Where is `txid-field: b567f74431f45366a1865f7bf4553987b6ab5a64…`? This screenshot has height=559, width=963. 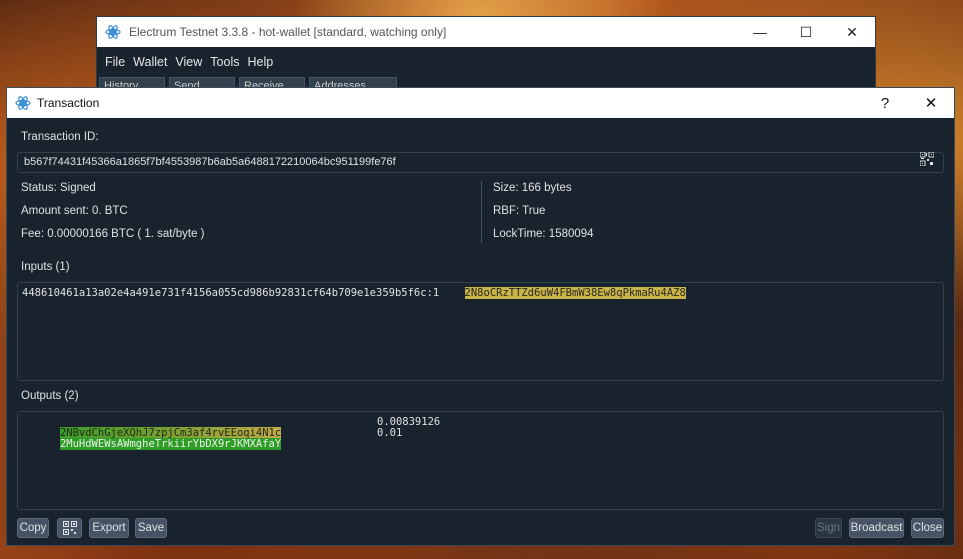
txid-field: b567f74431f45366a1865f7bf4553987b6ab5a64… is located at coordinates (480, 162).